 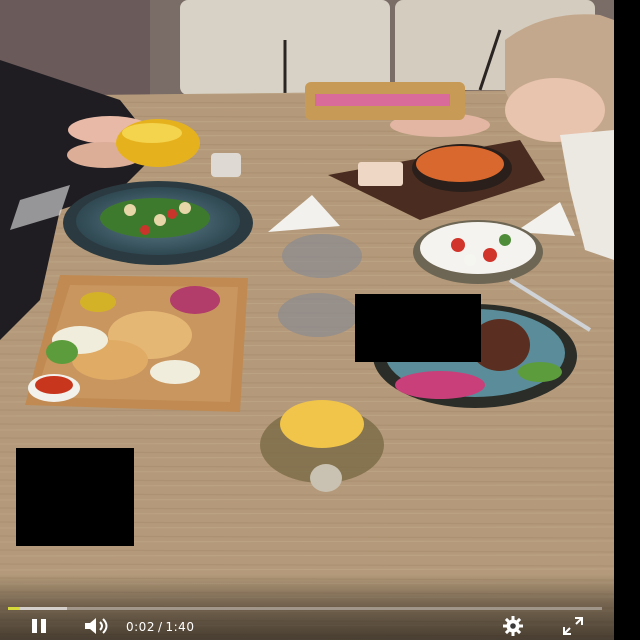 I want to click on settings-button, so click(x=513, y=627).